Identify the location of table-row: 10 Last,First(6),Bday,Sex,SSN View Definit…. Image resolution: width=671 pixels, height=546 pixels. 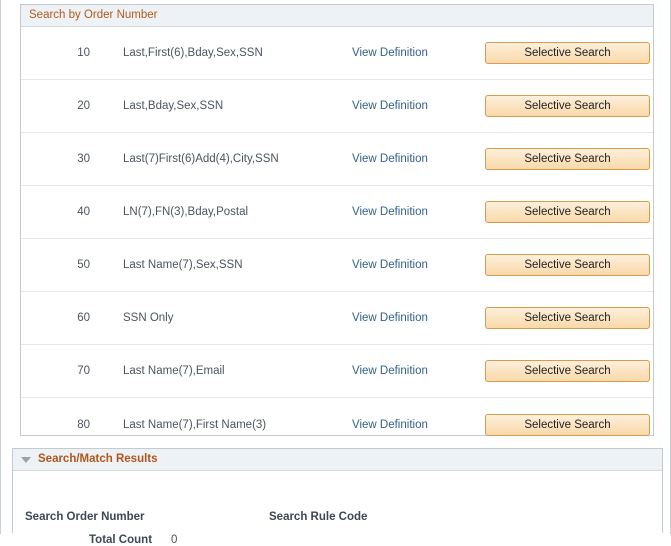
(337, 53).